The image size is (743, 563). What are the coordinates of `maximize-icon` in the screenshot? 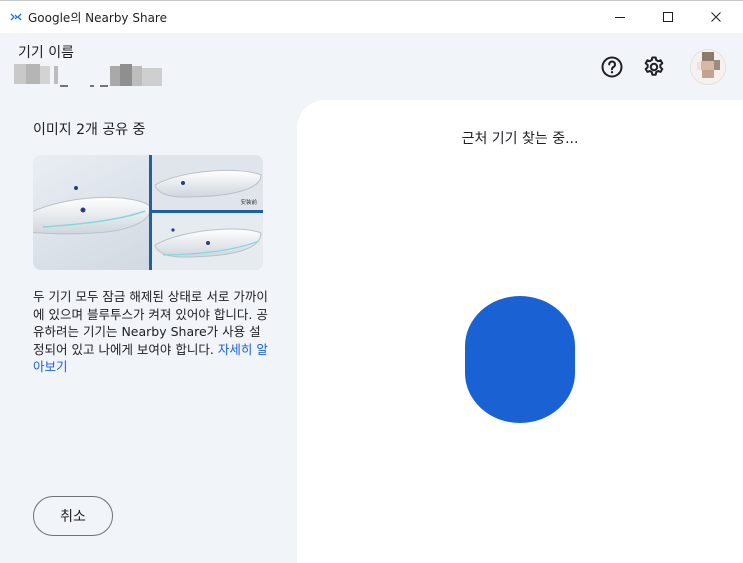 It's located at (668, 17).